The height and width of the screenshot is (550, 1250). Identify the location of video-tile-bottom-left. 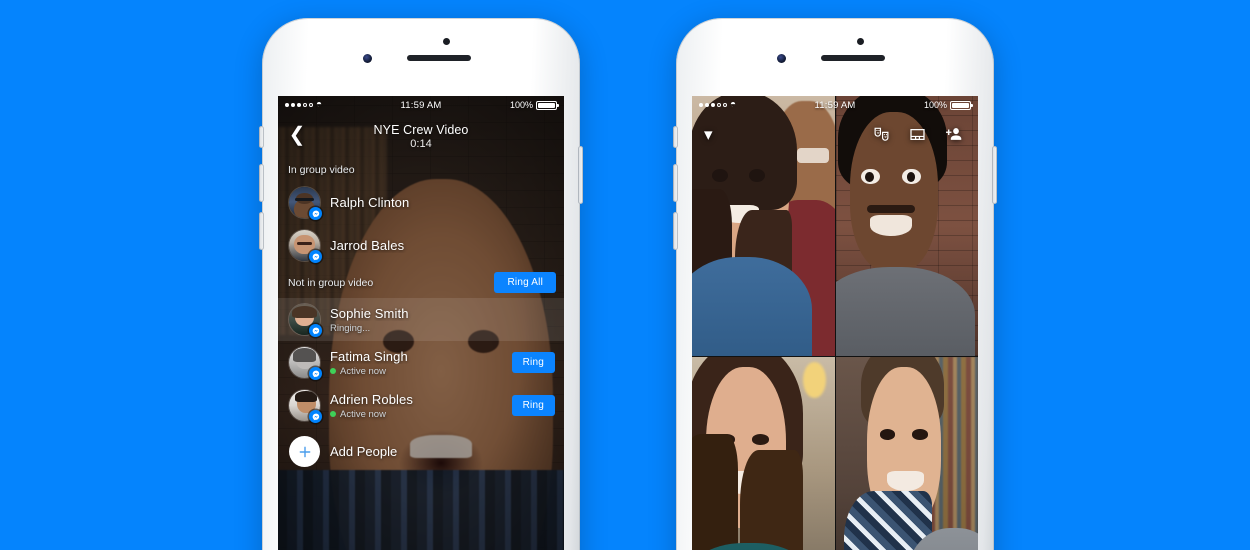
(763, 453).